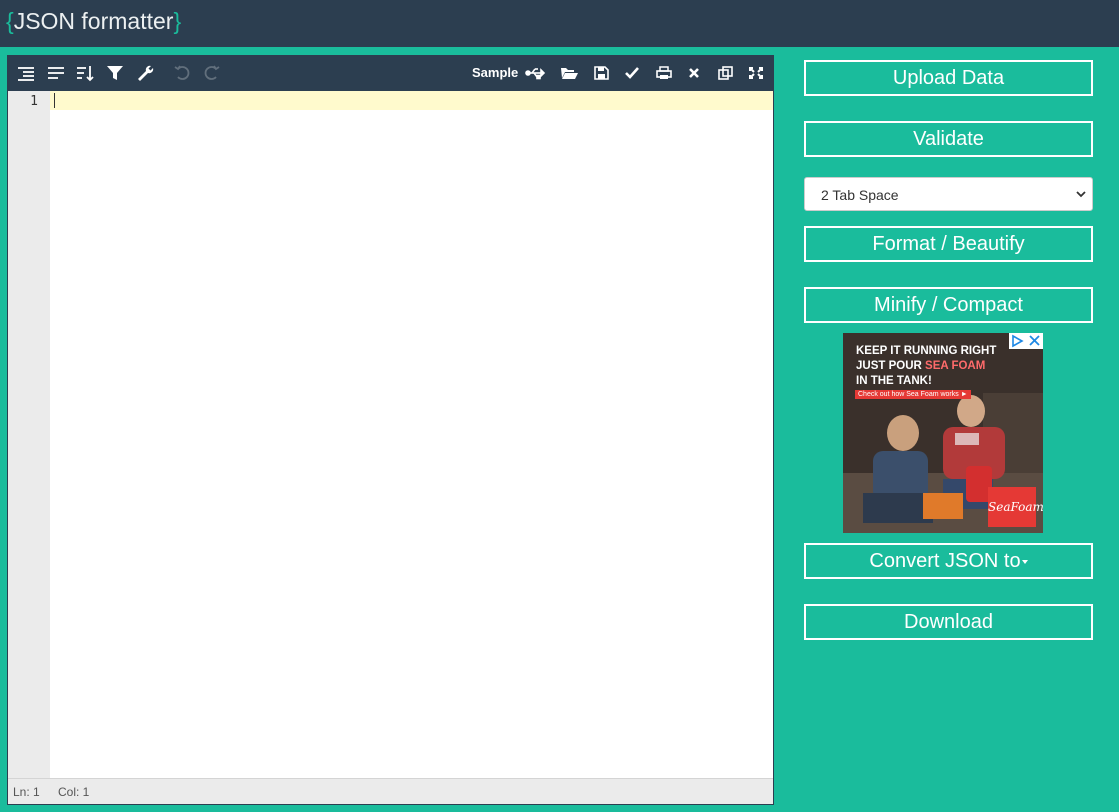 The width and height of the screenshot is (1119, 812). What do you see at coordinates (115, 73) in the screenshot?
I see `filter-icon` at bounding box center [115, 73].